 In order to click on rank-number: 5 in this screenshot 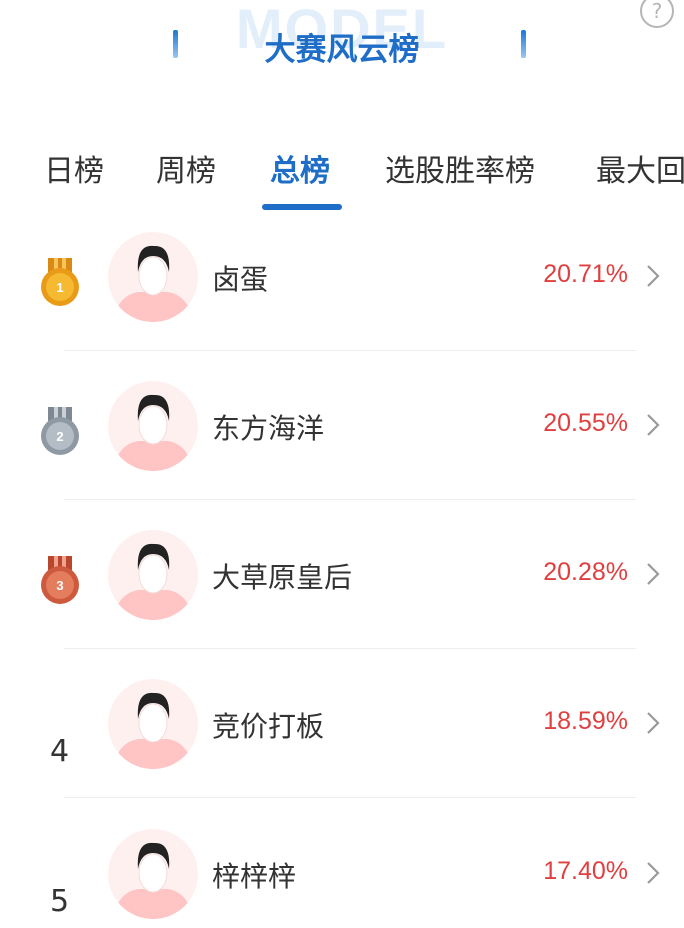, I will do `click(60, 901)`.